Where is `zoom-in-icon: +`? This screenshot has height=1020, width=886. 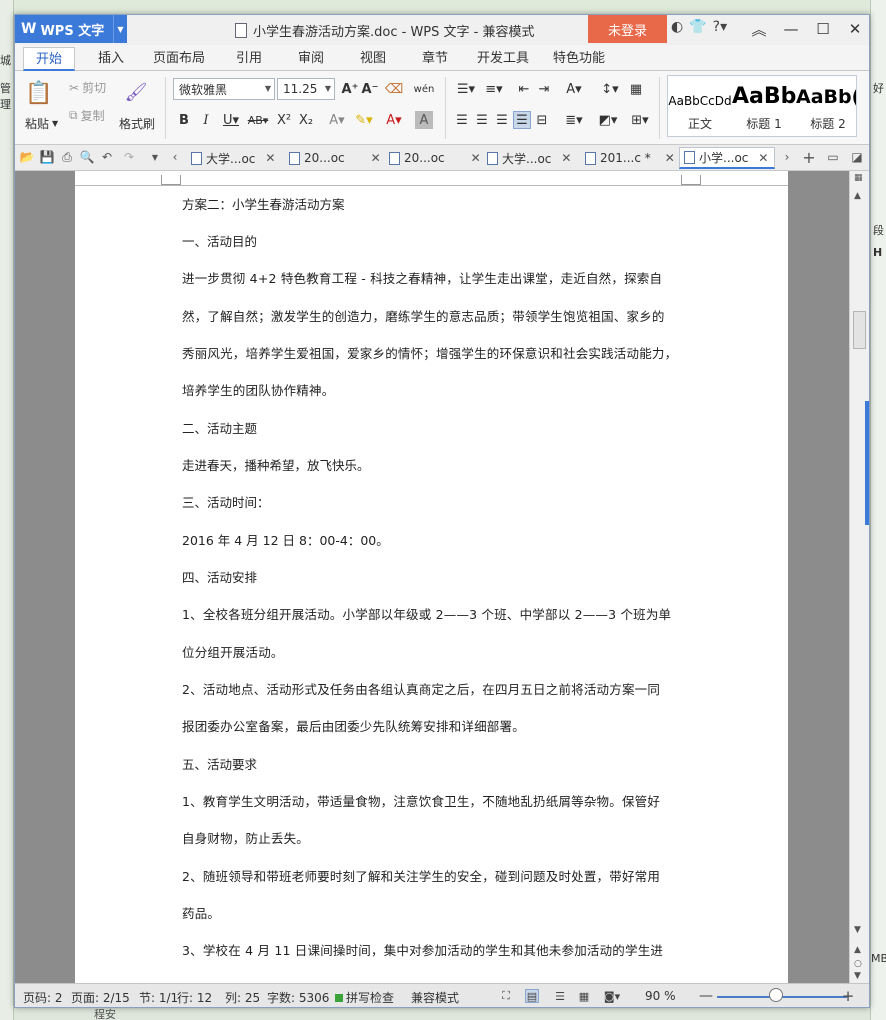
zoom-in-icon: + is located at coordinates (848, 996).